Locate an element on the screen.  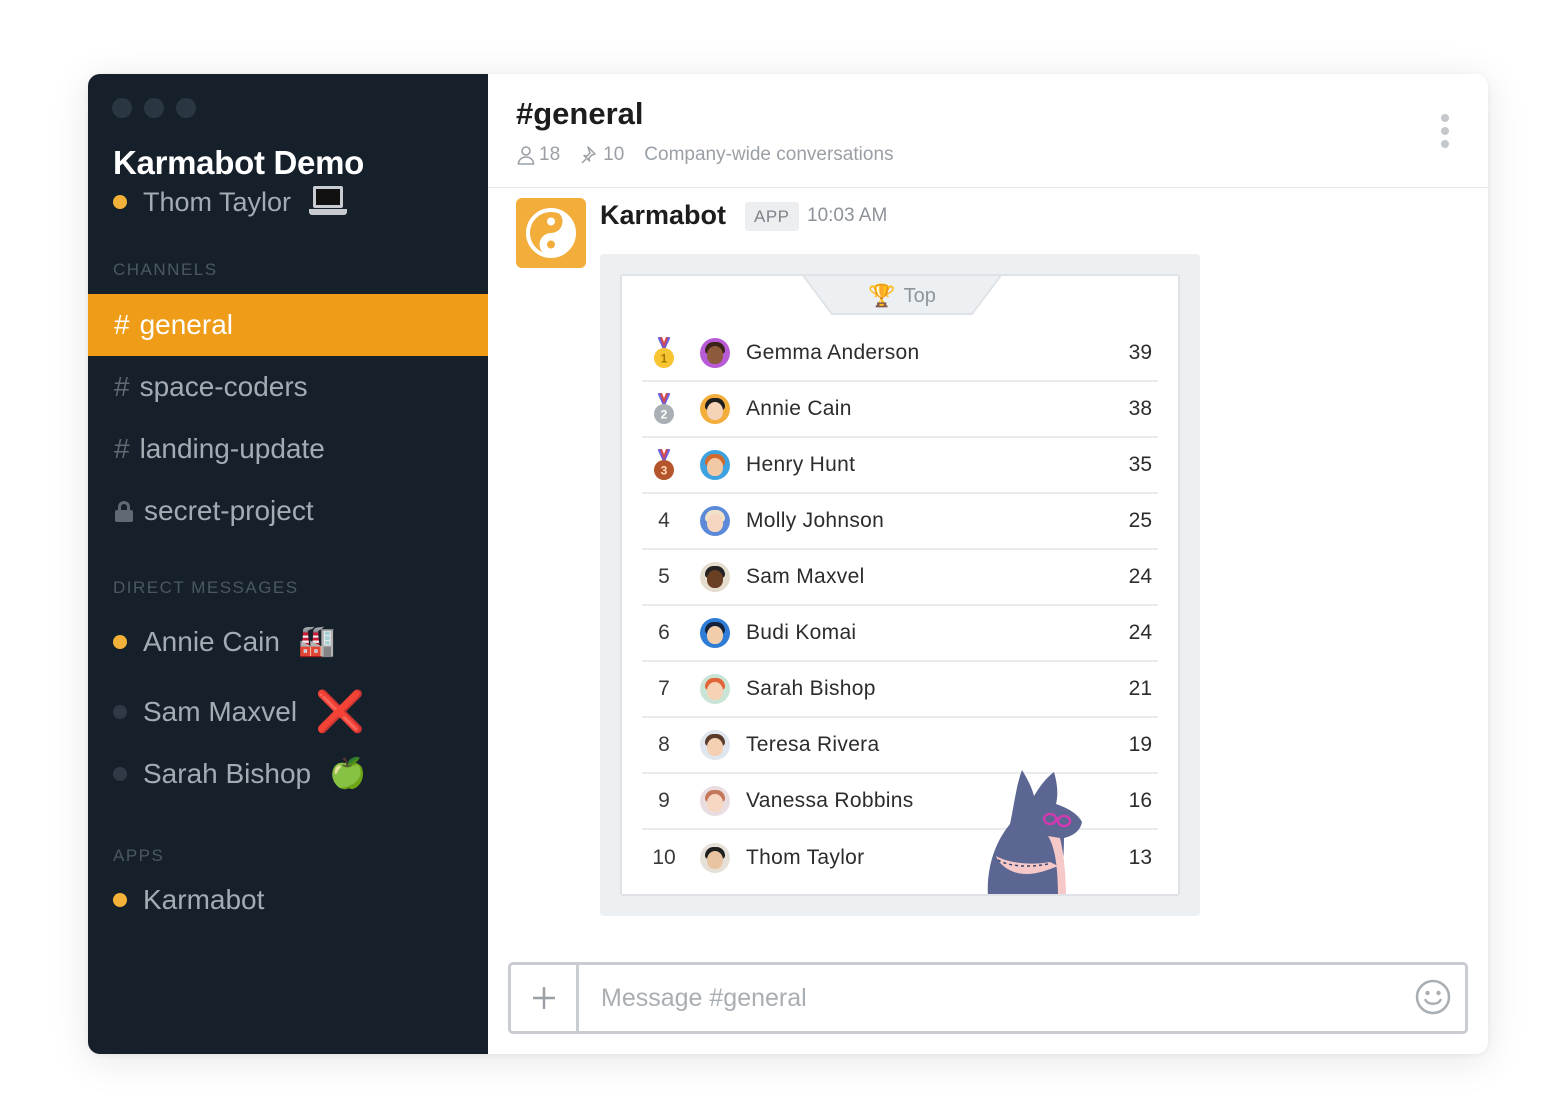
leaderboard-row: 2 Annie Cain 38 is located at coordinates (900, 410).